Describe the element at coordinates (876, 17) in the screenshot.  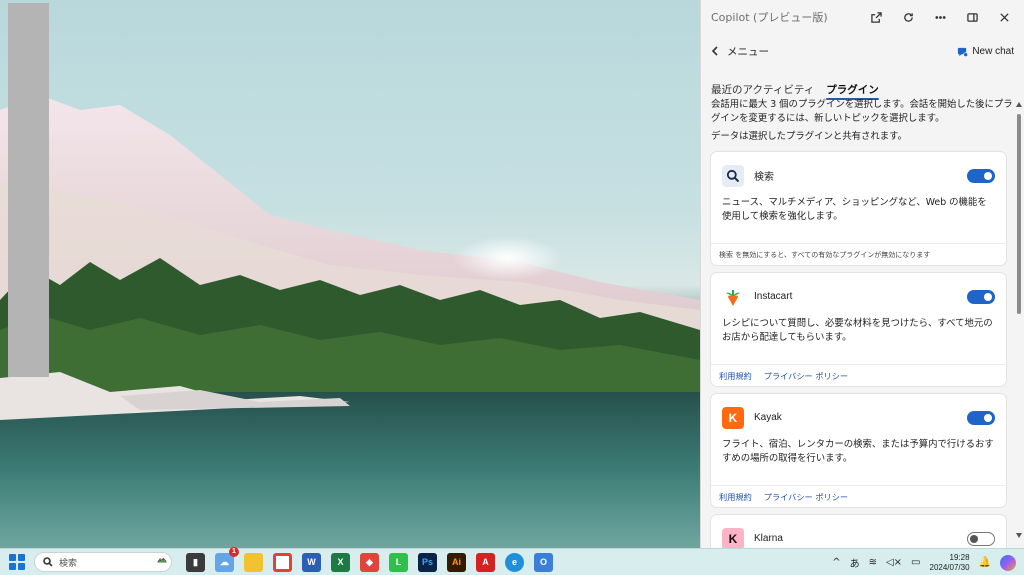
I see `open-external-icon` at that location.